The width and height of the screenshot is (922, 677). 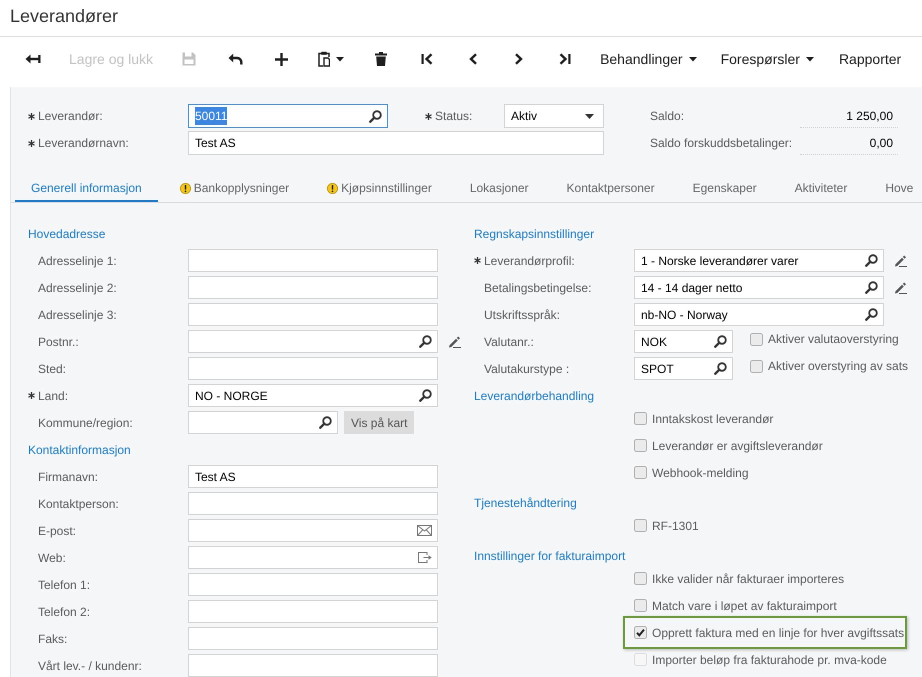 I want to click on checkbox-label: RF-1301, so click(x=675, y=526).